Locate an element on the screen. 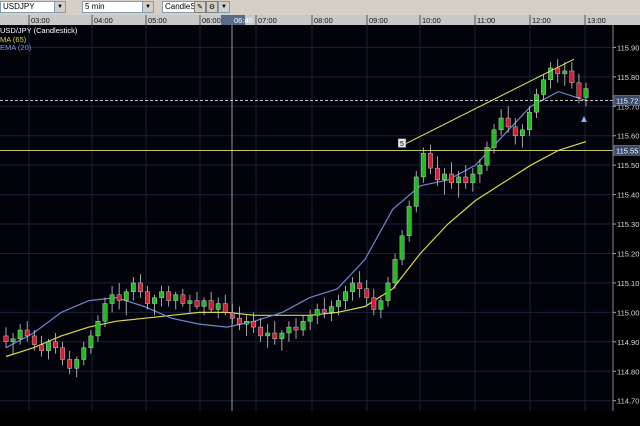 This screenshot has height=426, width=640. price-marker-label: 115.72 is located at coordinates (627, 100).